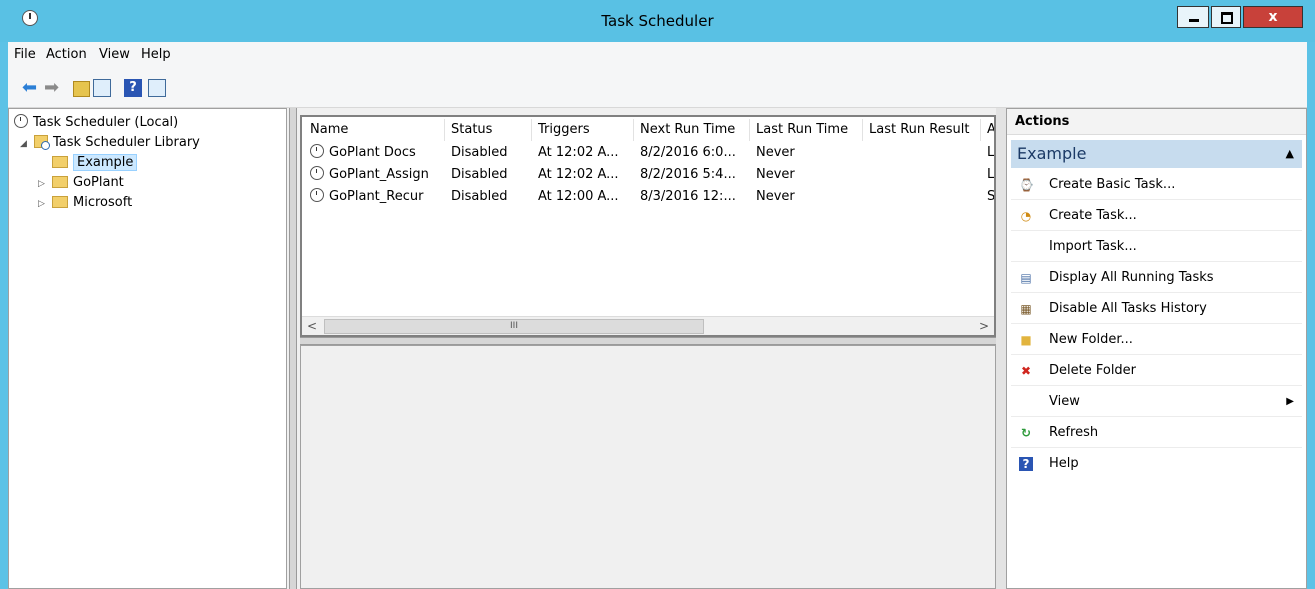  I want to click on task-name-cell: GoPlant_Recur, so click(374, 197).